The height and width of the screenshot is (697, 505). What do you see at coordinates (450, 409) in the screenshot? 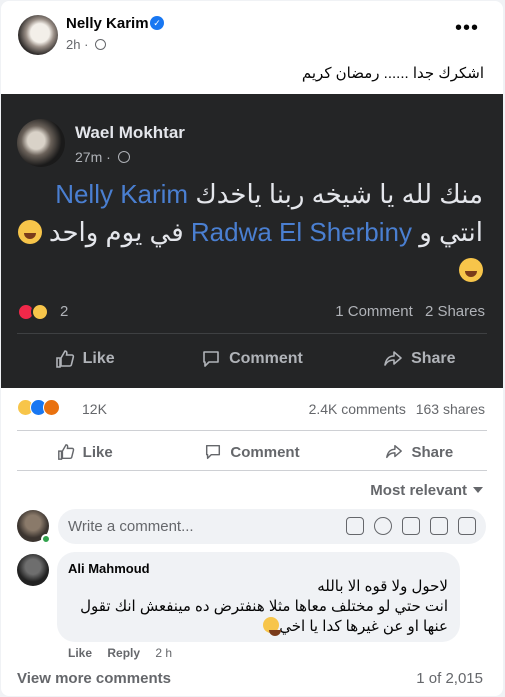
I see `share-count: 163 shares` at bounding box center [450, 409].